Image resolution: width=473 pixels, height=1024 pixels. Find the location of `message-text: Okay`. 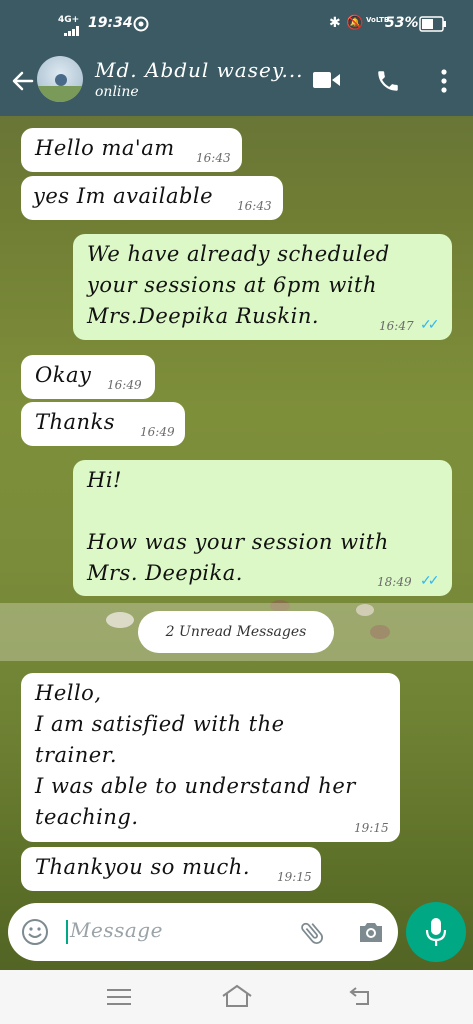

message-text: Okay is located at coordinates (63, 375).